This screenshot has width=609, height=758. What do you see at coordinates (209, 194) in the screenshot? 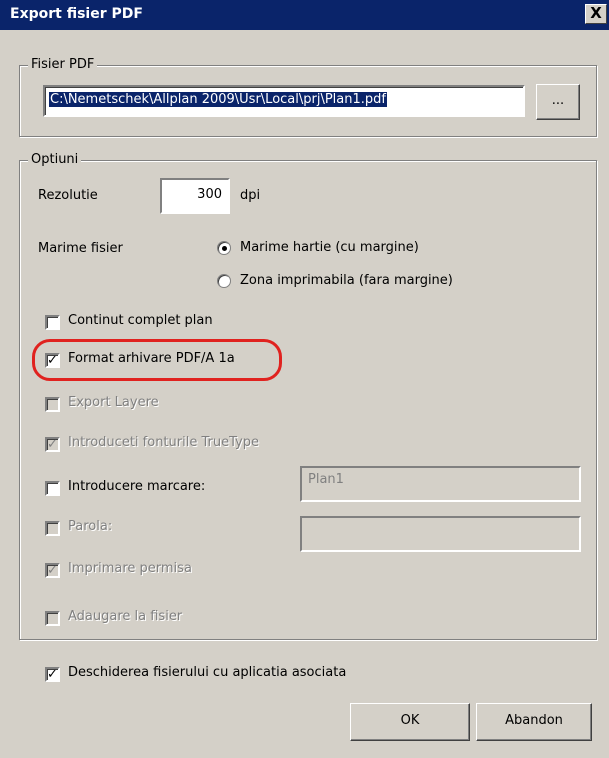
I see `resolution-value: 300` at bounding box center [209, 194].